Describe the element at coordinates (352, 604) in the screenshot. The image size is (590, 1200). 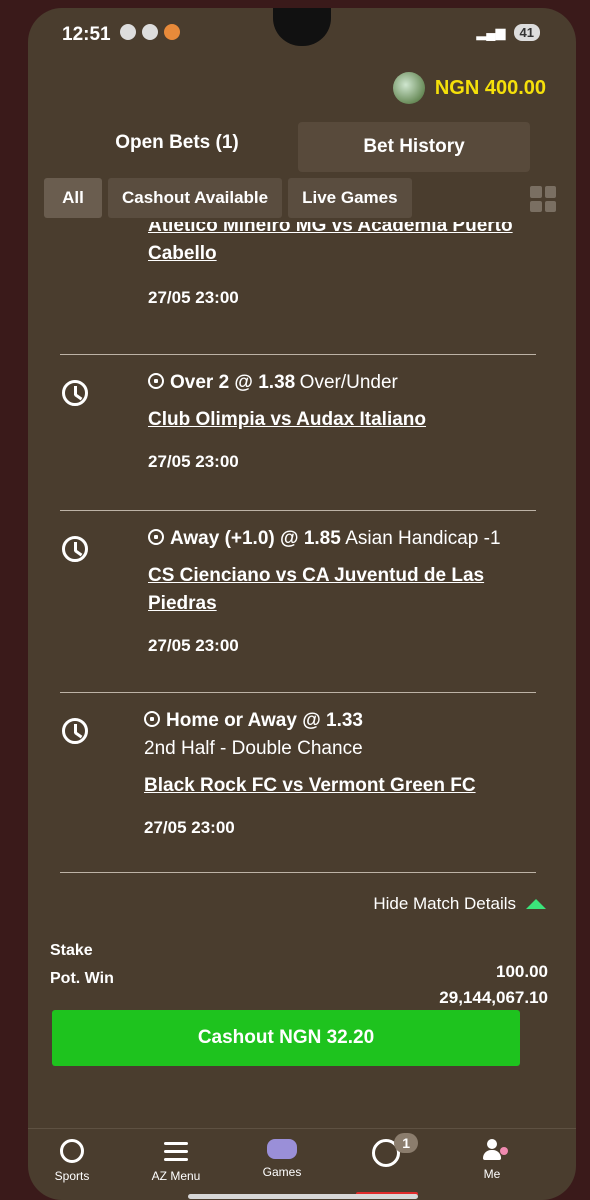
I see `match-link: Piedras` at that location.